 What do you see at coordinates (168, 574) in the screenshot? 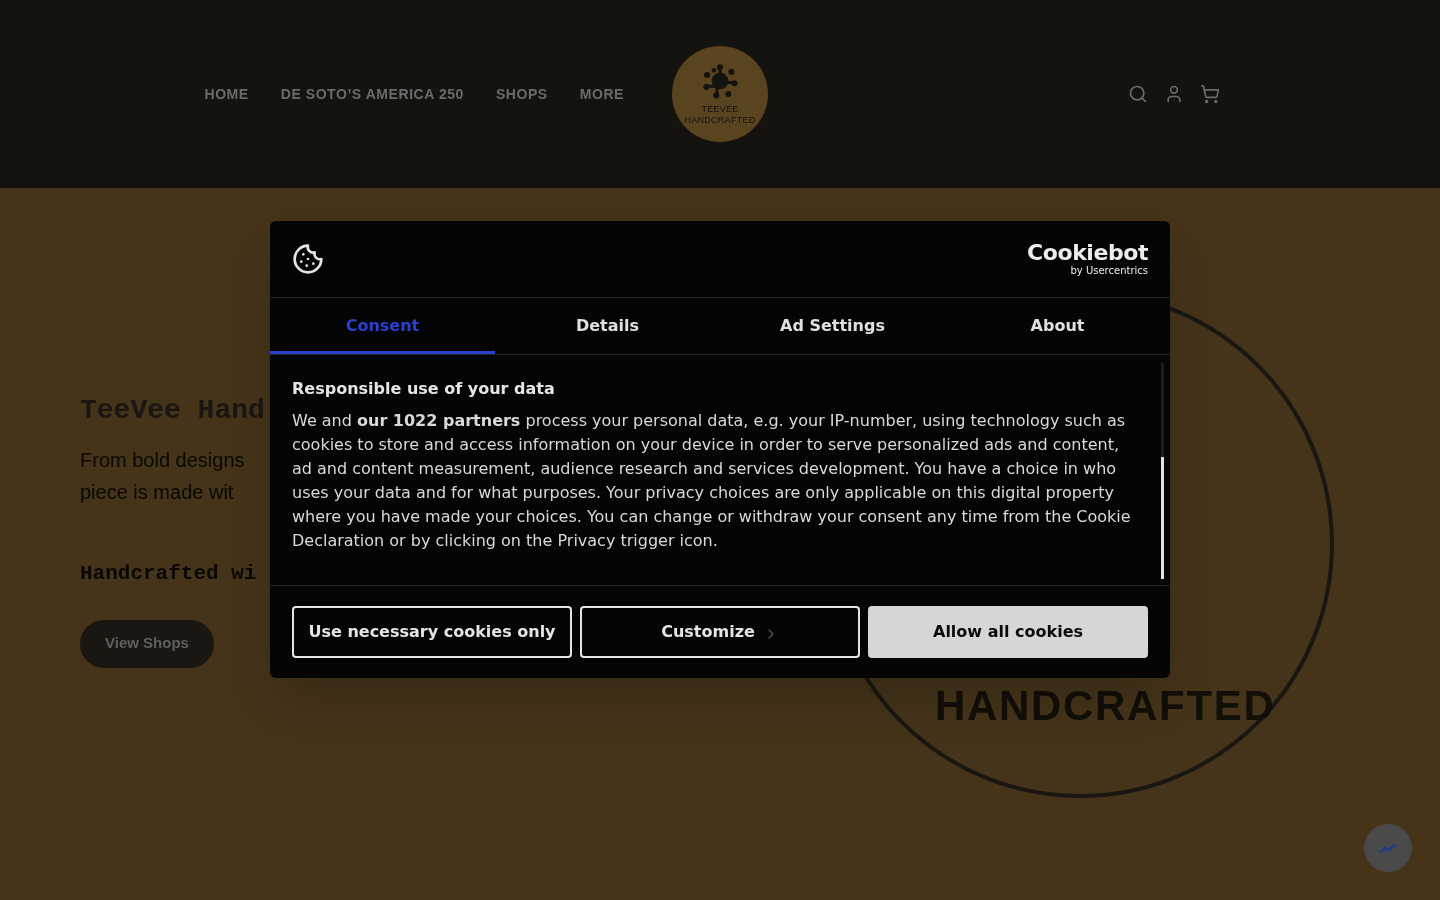
I see `hero-tagline: Handcrafted wi` at bounding box center [168, 574].